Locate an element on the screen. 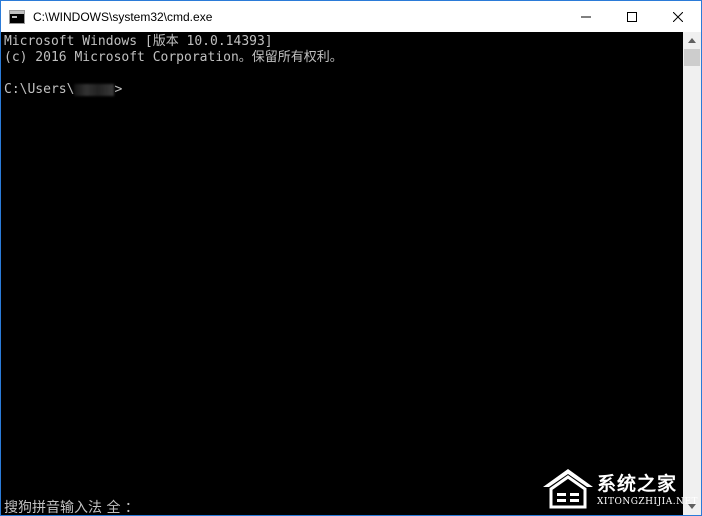  scroll-down-button is located at coordinates (692, 506).